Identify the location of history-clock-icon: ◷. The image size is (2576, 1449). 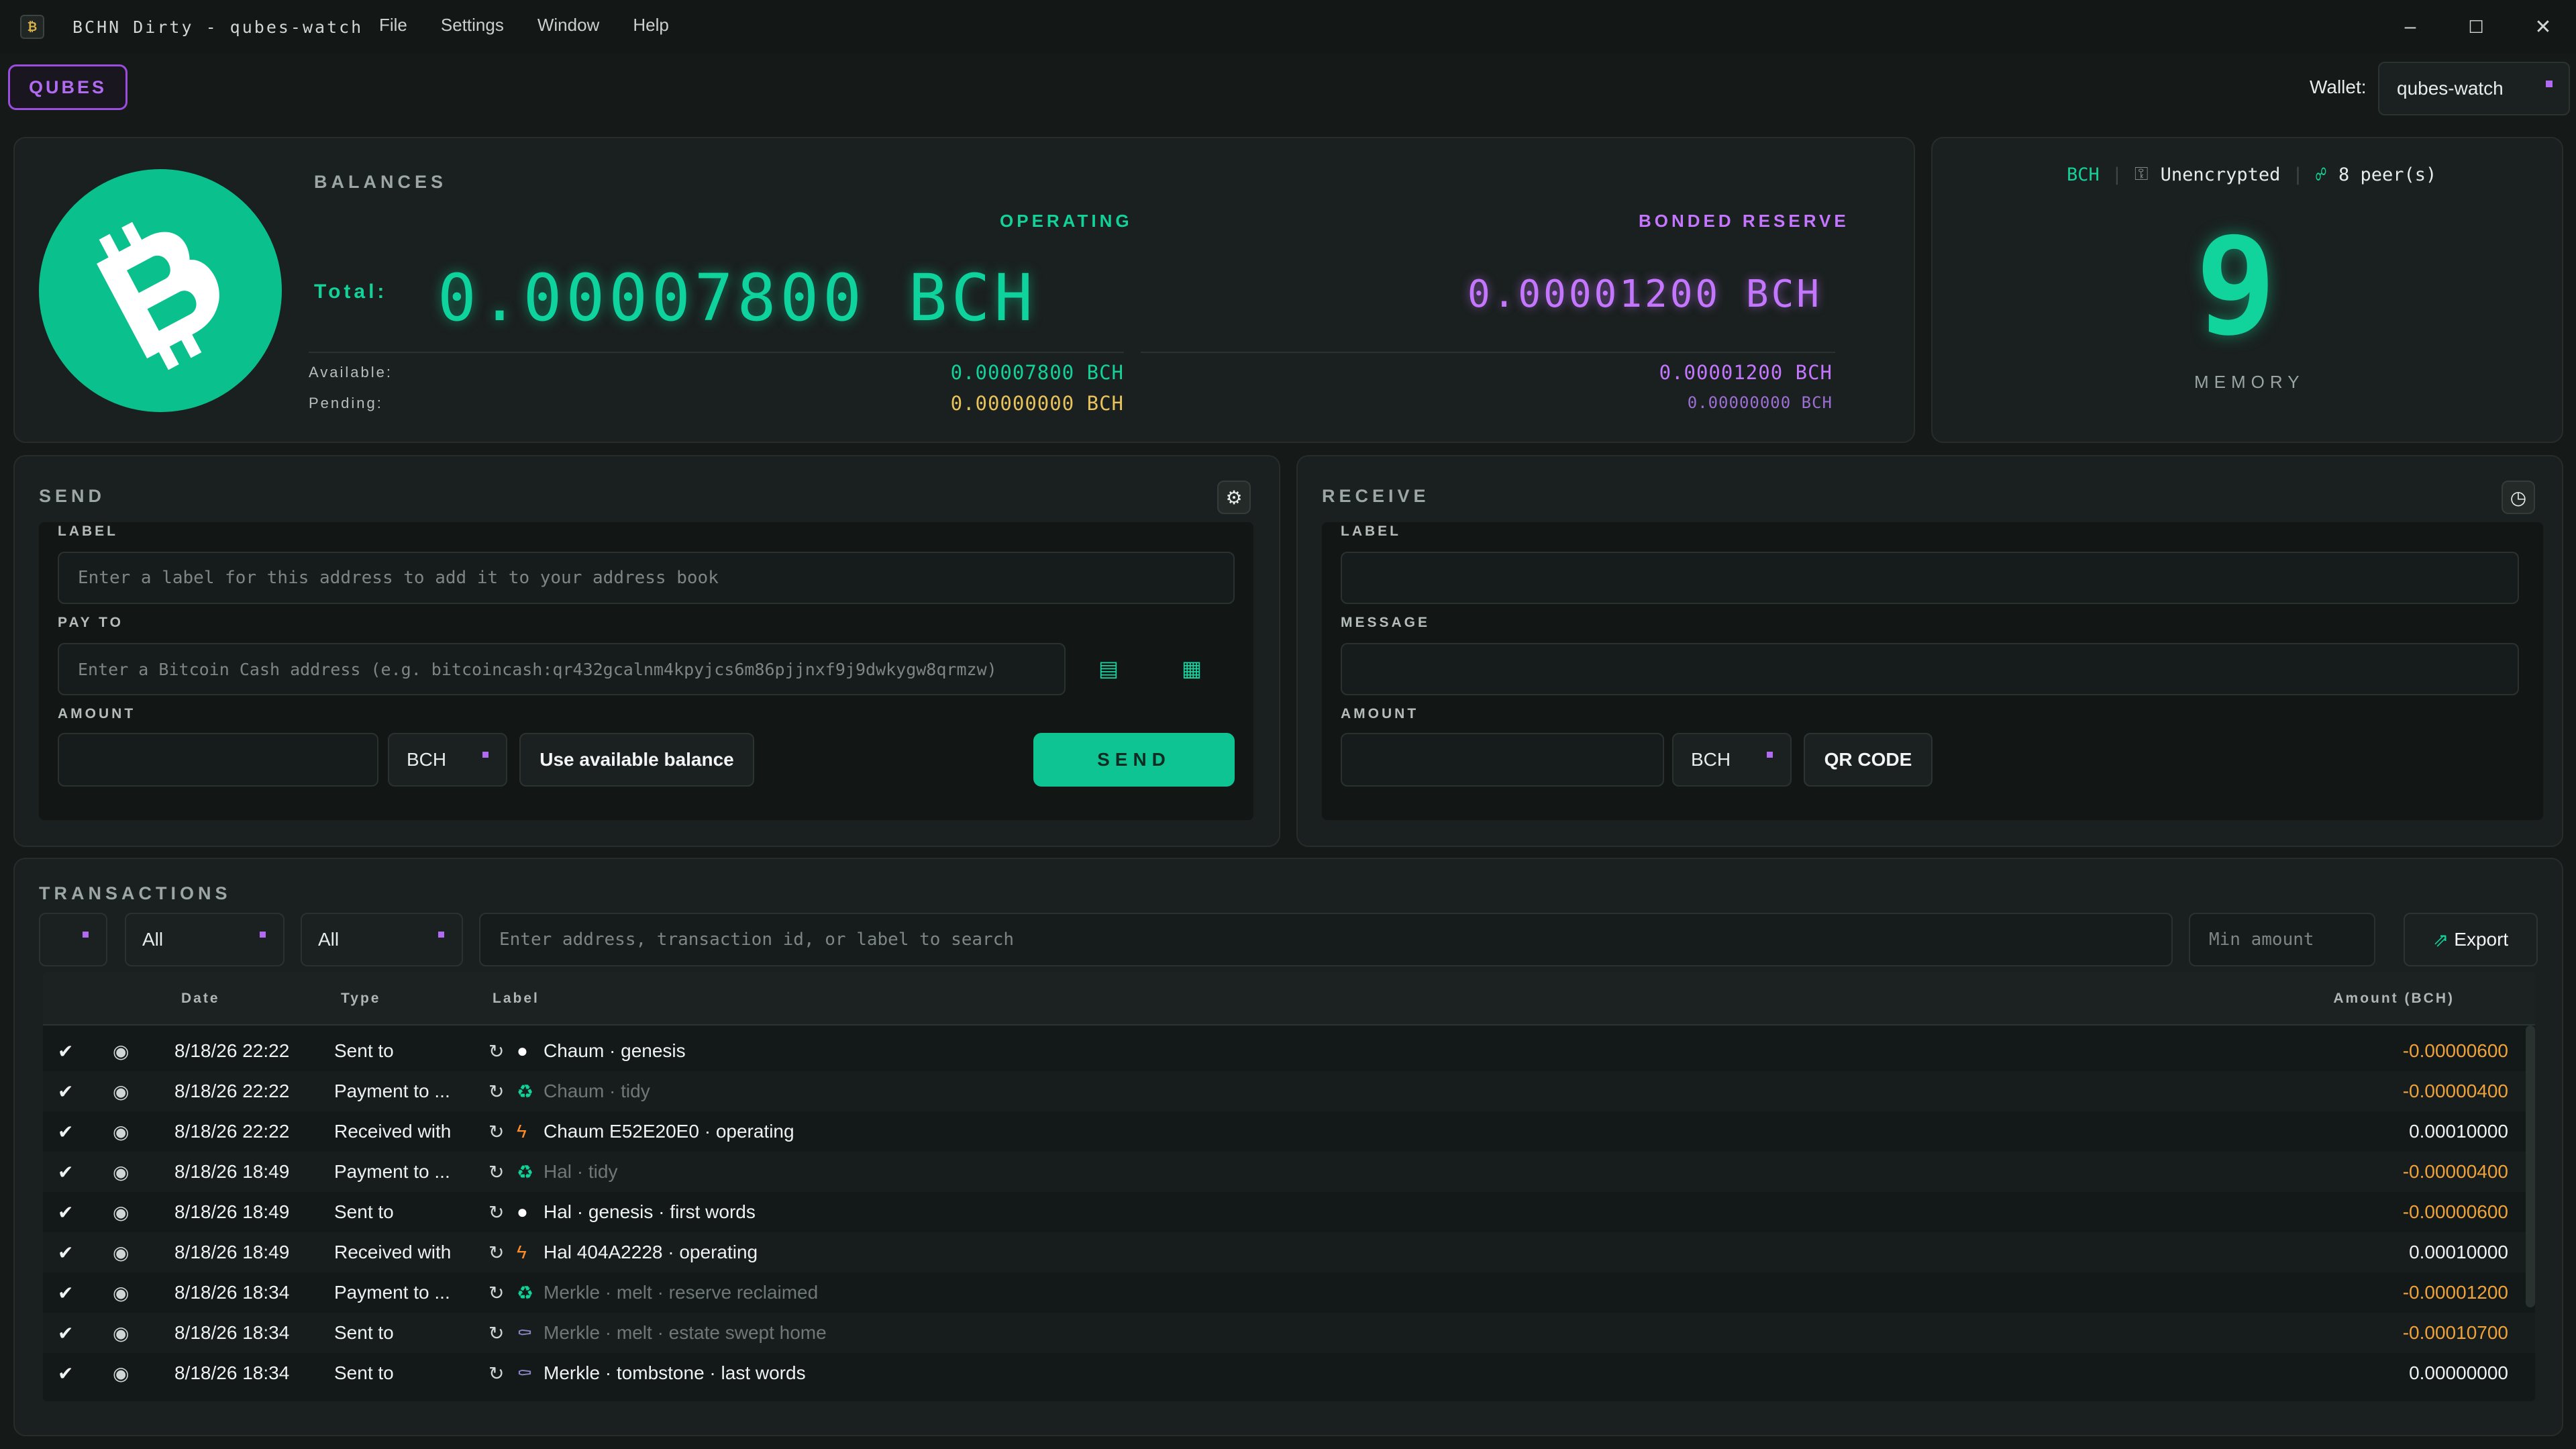
(2518, 497).